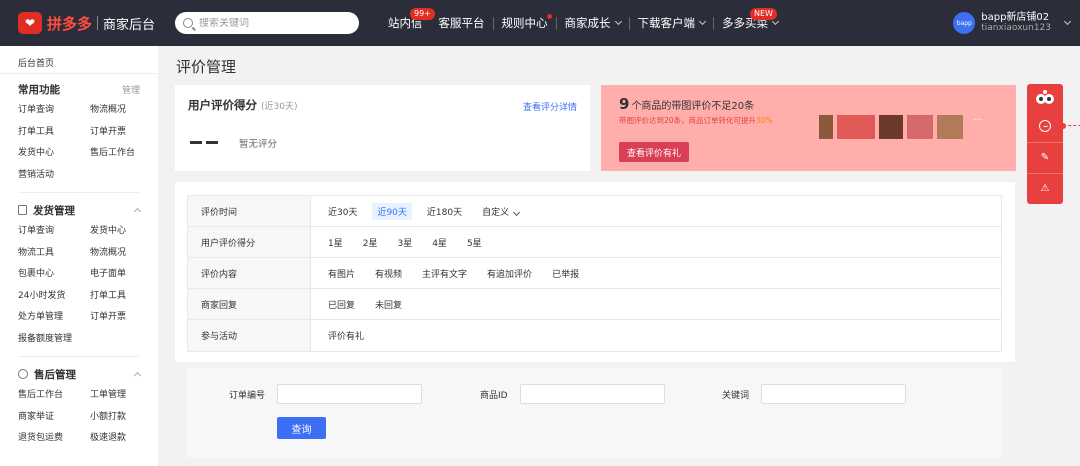 This screenshot has height=466, width=1080. What do you see at coordinates (247, 395) in the screenshot?
I see `order-number-label: 订单编号` at bounding box center [247, 395].